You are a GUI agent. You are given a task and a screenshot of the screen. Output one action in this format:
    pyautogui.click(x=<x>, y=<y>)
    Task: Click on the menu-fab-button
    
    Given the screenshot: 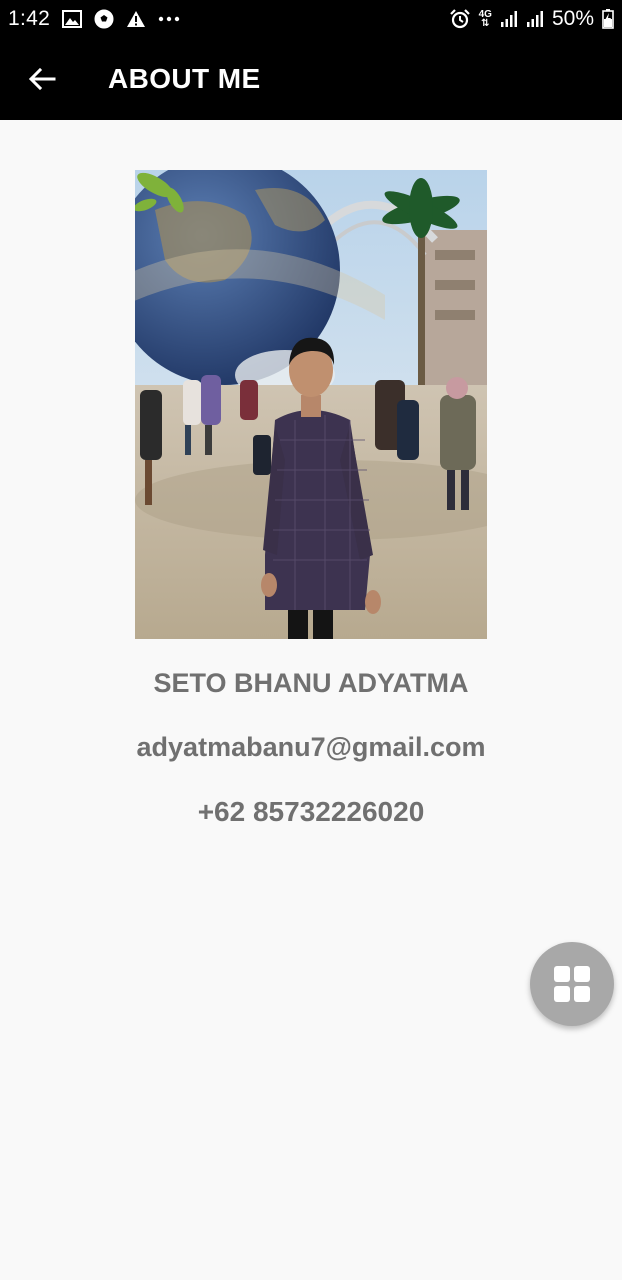 What is the action you would take?
    pyautogui.click(x=572, y=984)
    